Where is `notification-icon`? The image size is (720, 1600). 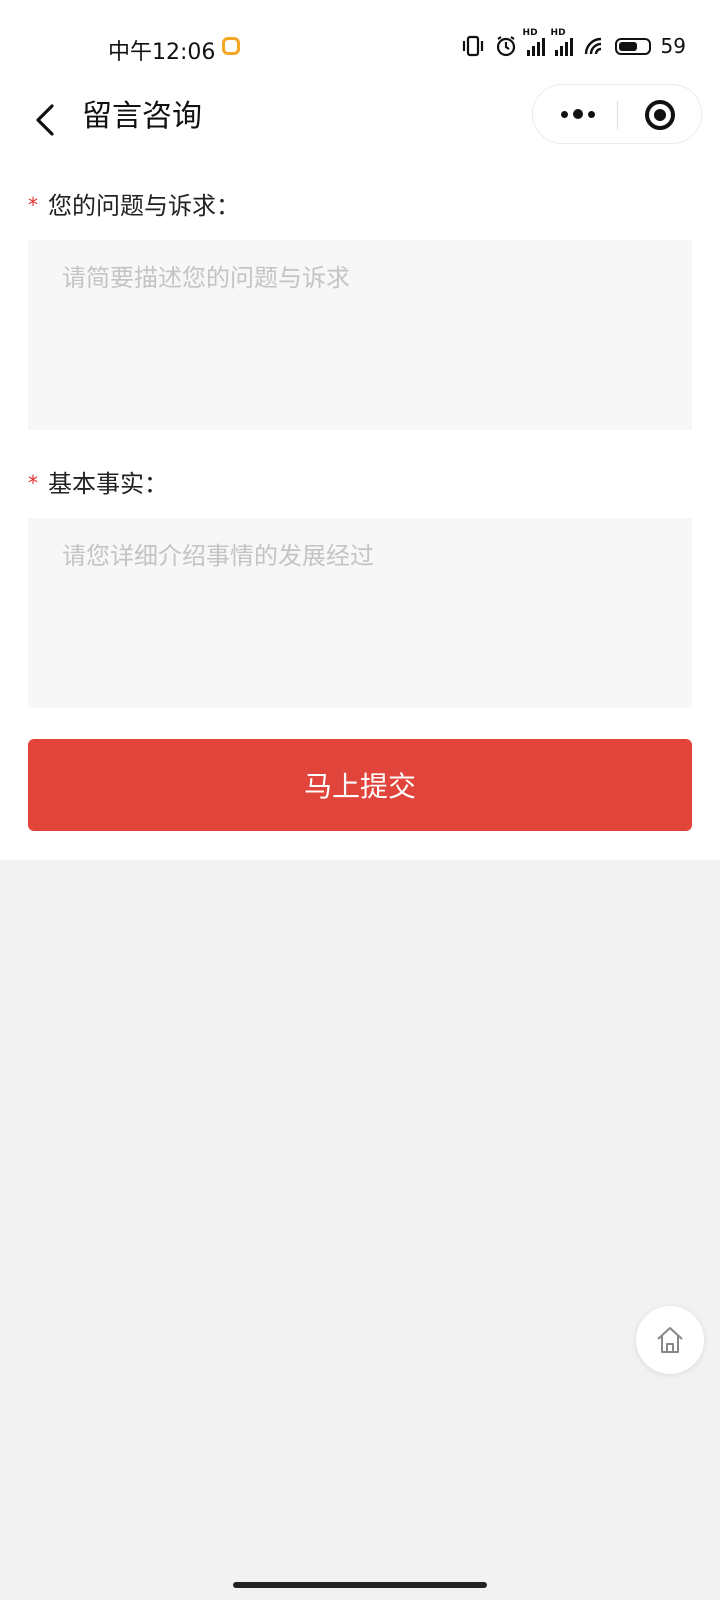 notification-icon is located at coordinates (231, 46).